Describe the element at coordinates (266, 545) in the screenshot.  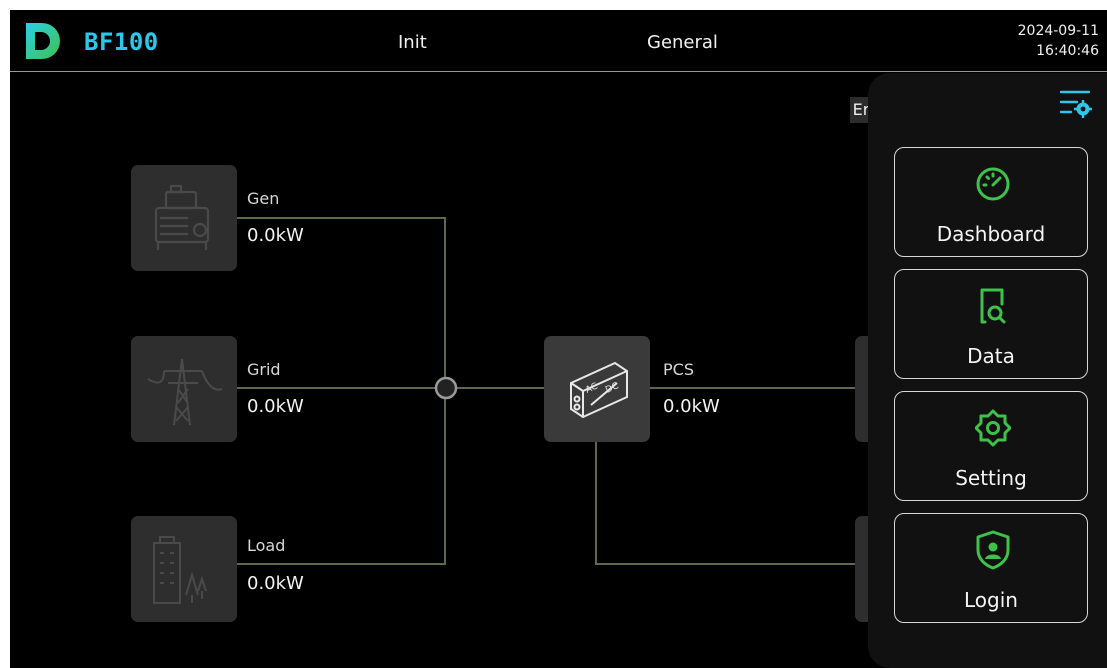
I see `load-label: Load` at that location.